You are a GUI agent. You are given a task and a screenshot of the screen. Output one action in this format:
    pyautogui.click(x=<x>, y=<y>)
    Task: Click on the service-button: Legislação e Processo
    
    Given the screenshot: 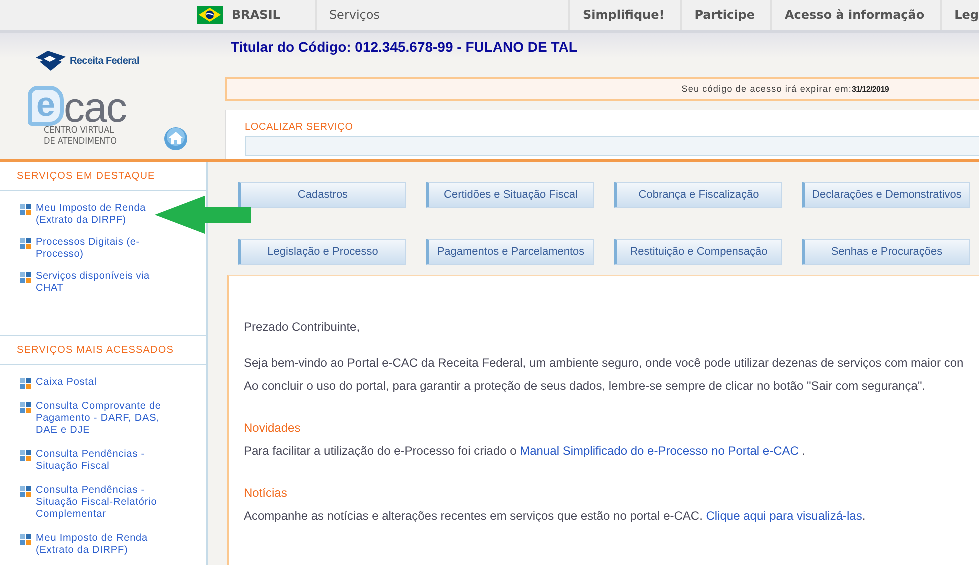 What is the action you would take?
    pyautogui.click(x=322, y=251)
    